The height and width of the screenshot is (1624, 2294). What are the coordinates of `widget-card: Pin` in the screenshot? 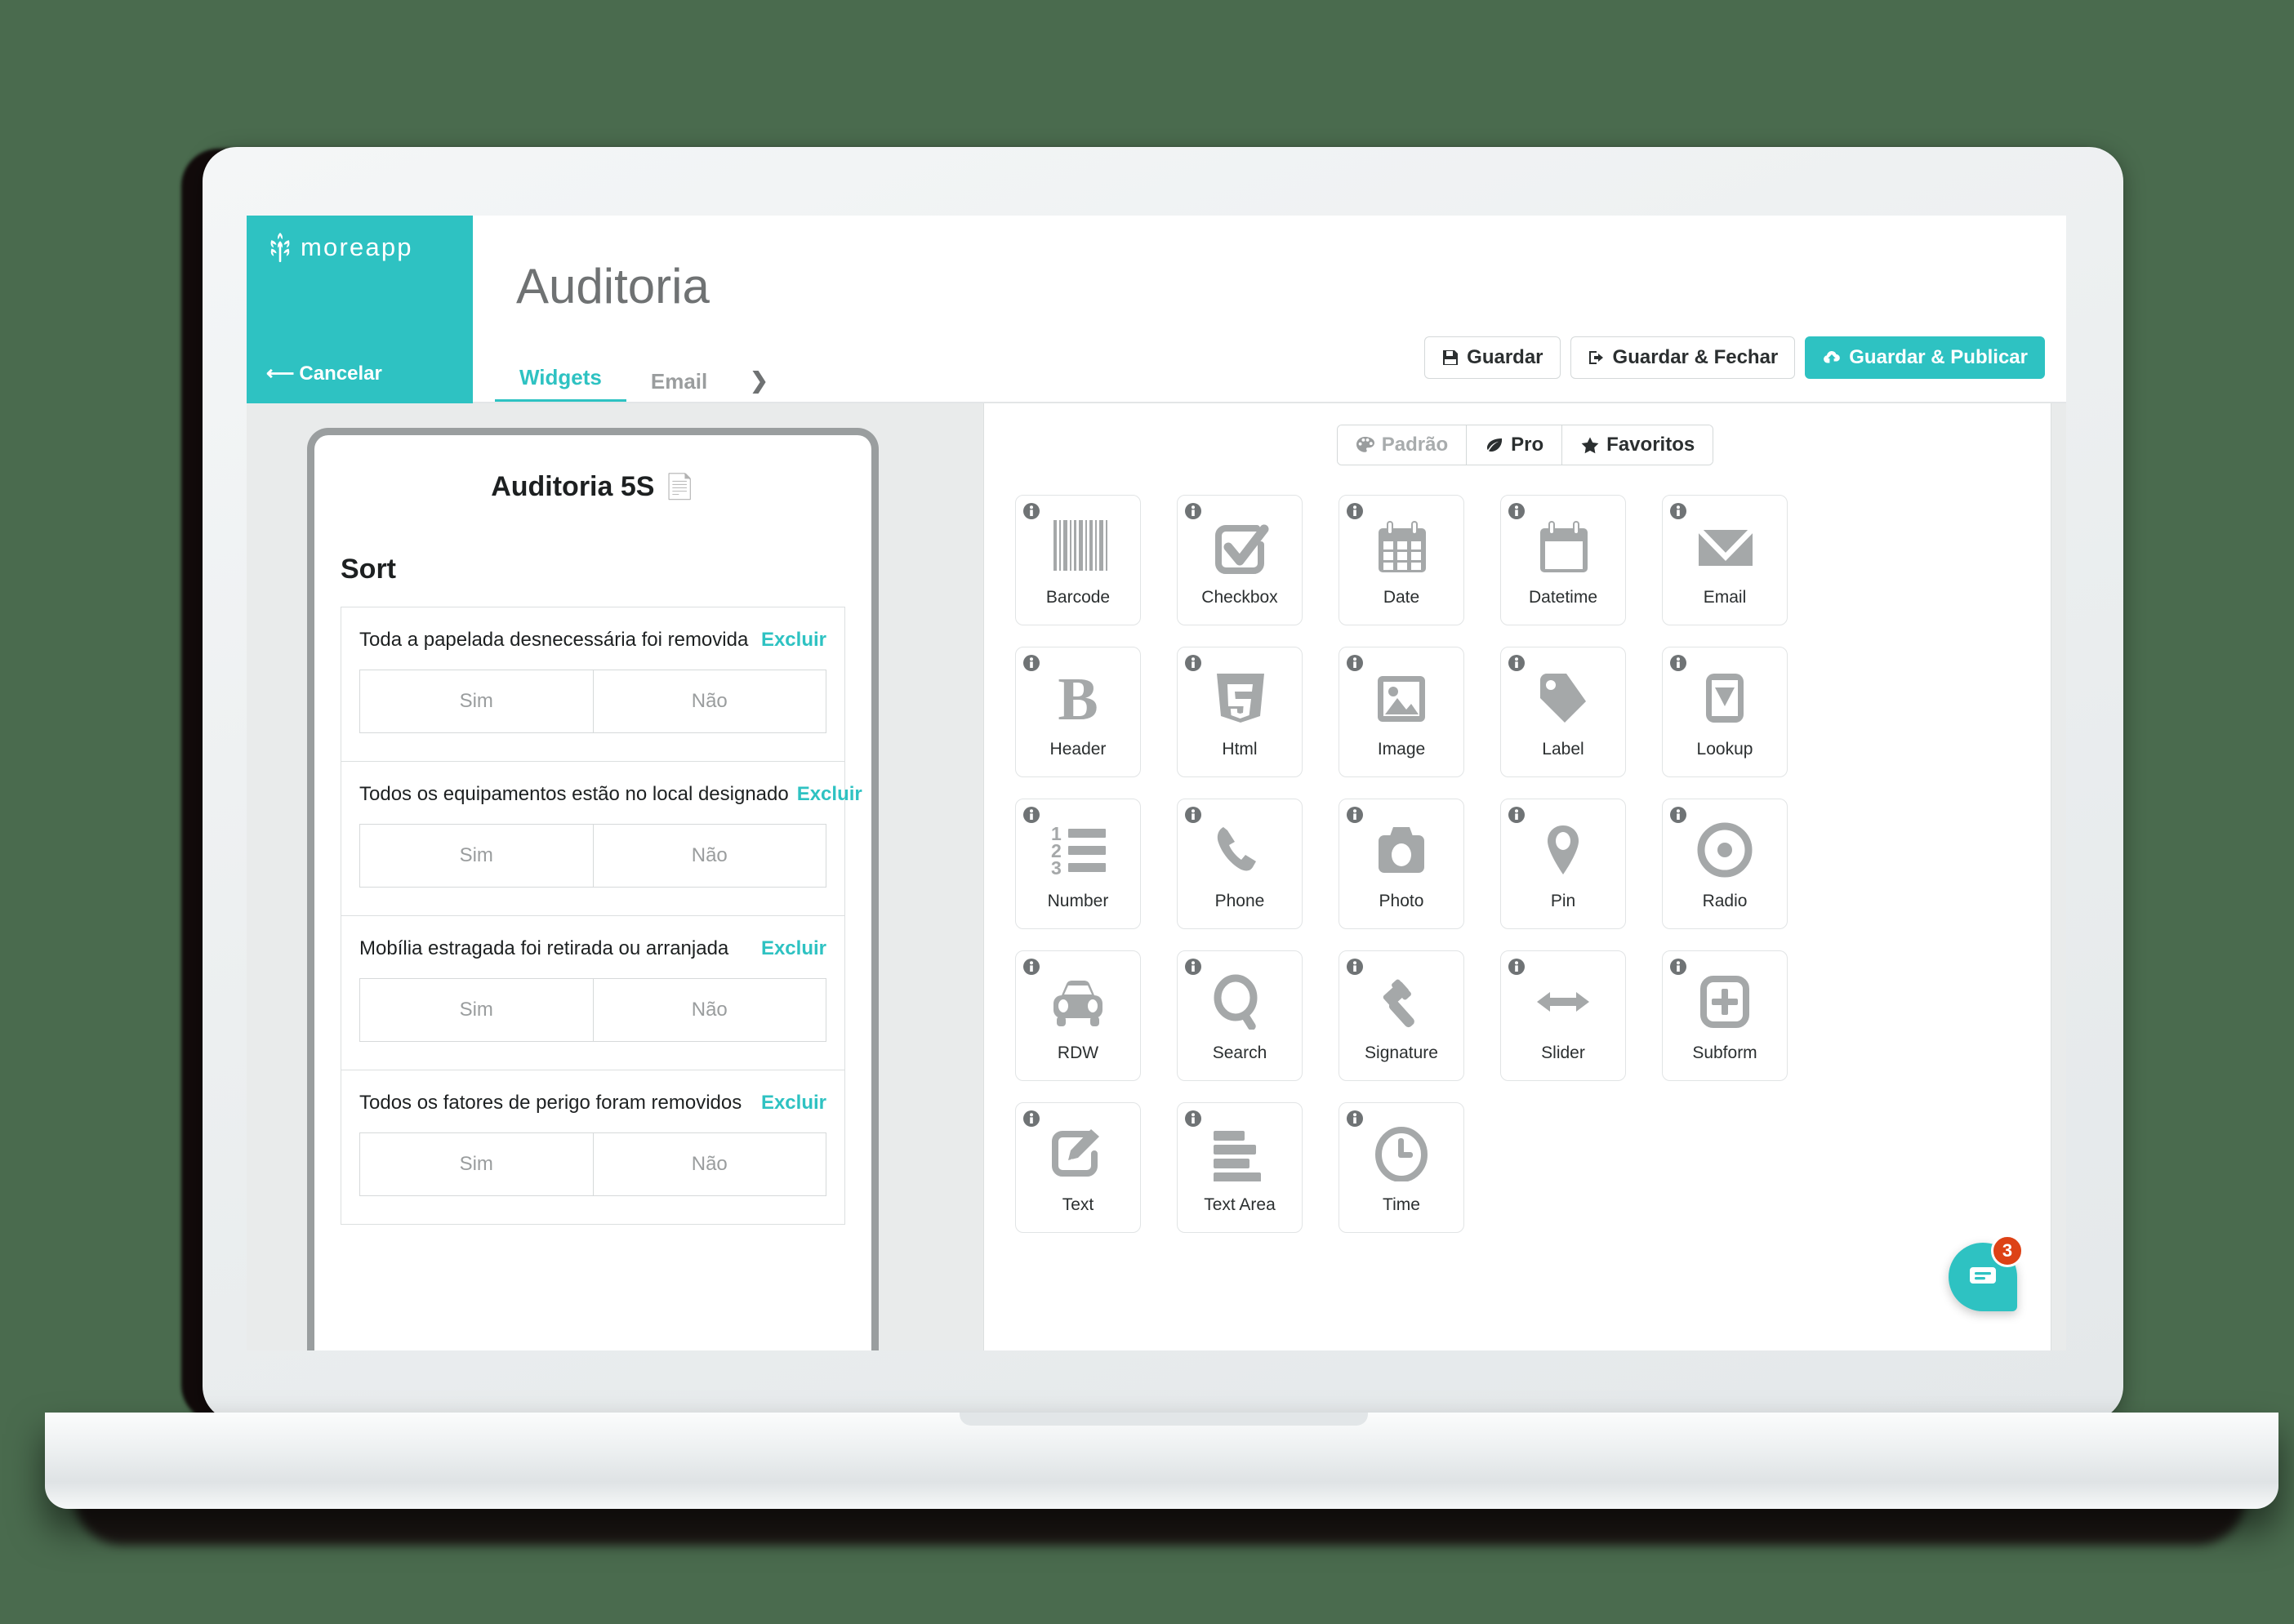 It's located at (1563, 864).